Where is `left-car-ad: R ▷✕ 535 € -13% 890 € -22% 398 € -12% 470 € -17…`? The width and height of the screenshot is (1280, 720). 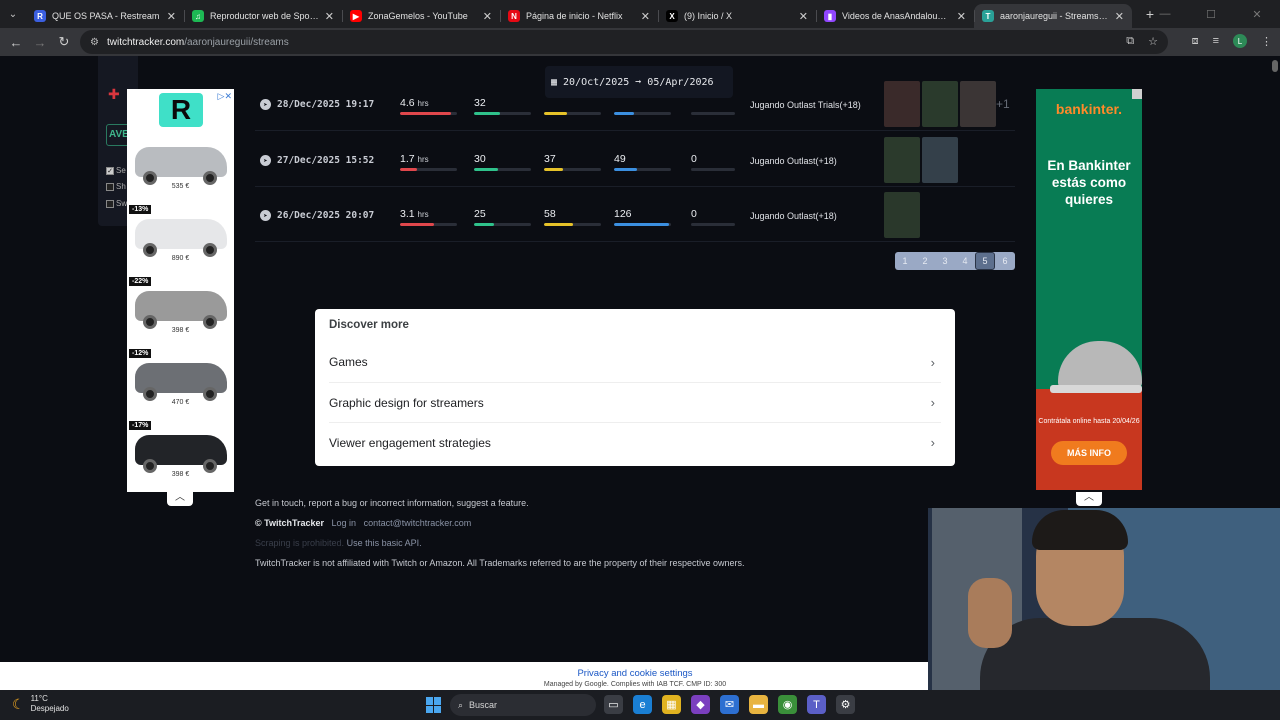 left-car-ad: R ▷✕ 535 € -13% 890 € -22% 398 € -12% 470 € -17… is located at coordinates (180, 290).